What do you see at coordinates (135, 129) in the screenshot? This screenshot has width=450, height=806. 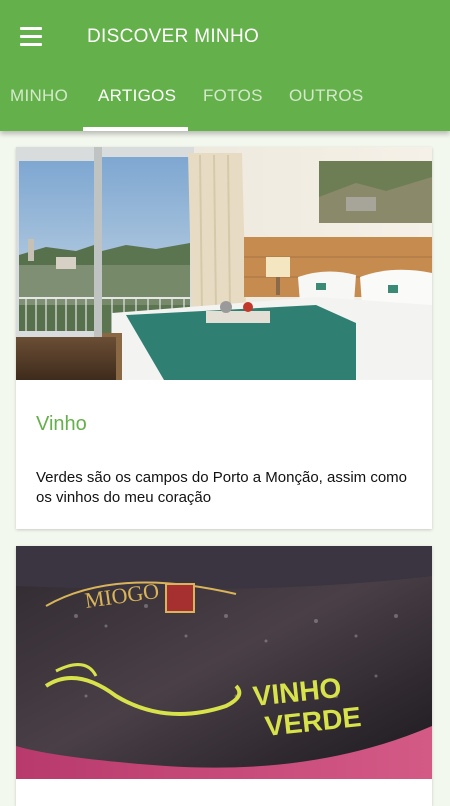 I see `active-tab-indicator` at bounding box center [135, 129].